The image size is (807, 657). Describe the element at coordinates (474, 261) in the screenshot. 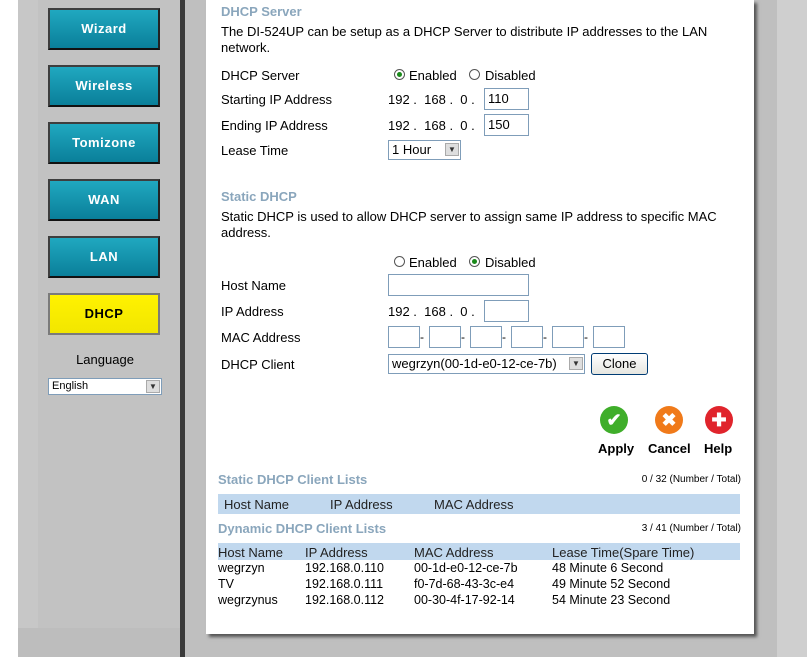

I see `static-disabled-radio` at that location.